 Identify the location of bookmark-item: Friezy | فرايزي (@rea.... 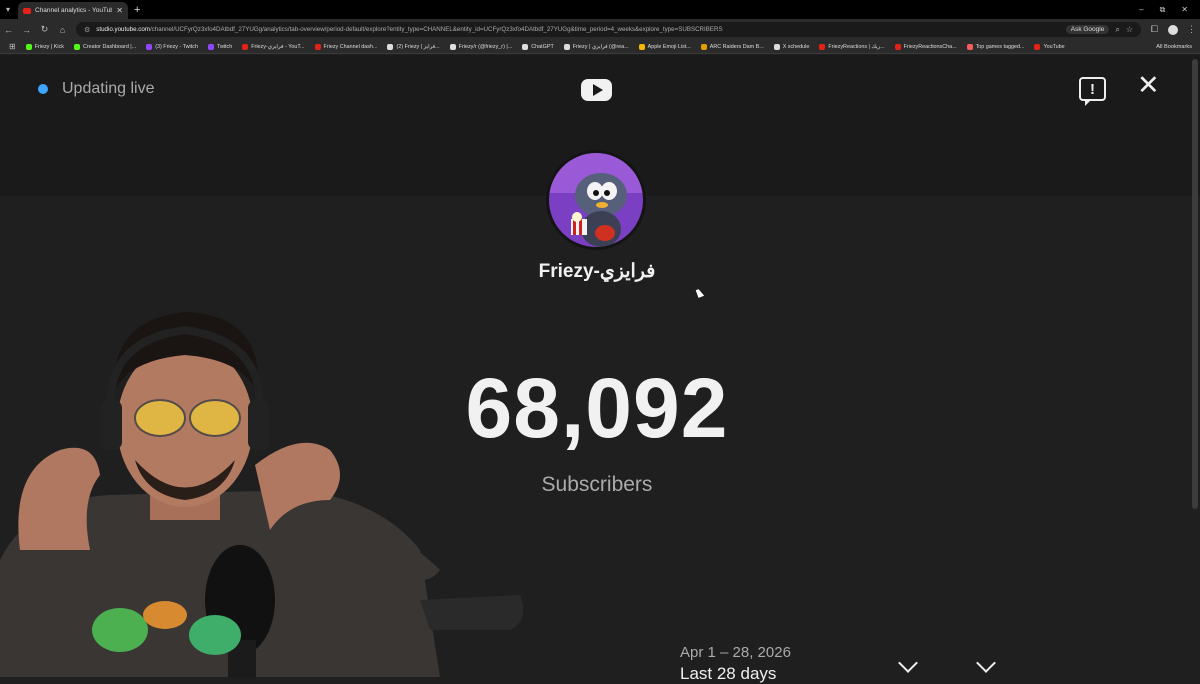
(596, 46).